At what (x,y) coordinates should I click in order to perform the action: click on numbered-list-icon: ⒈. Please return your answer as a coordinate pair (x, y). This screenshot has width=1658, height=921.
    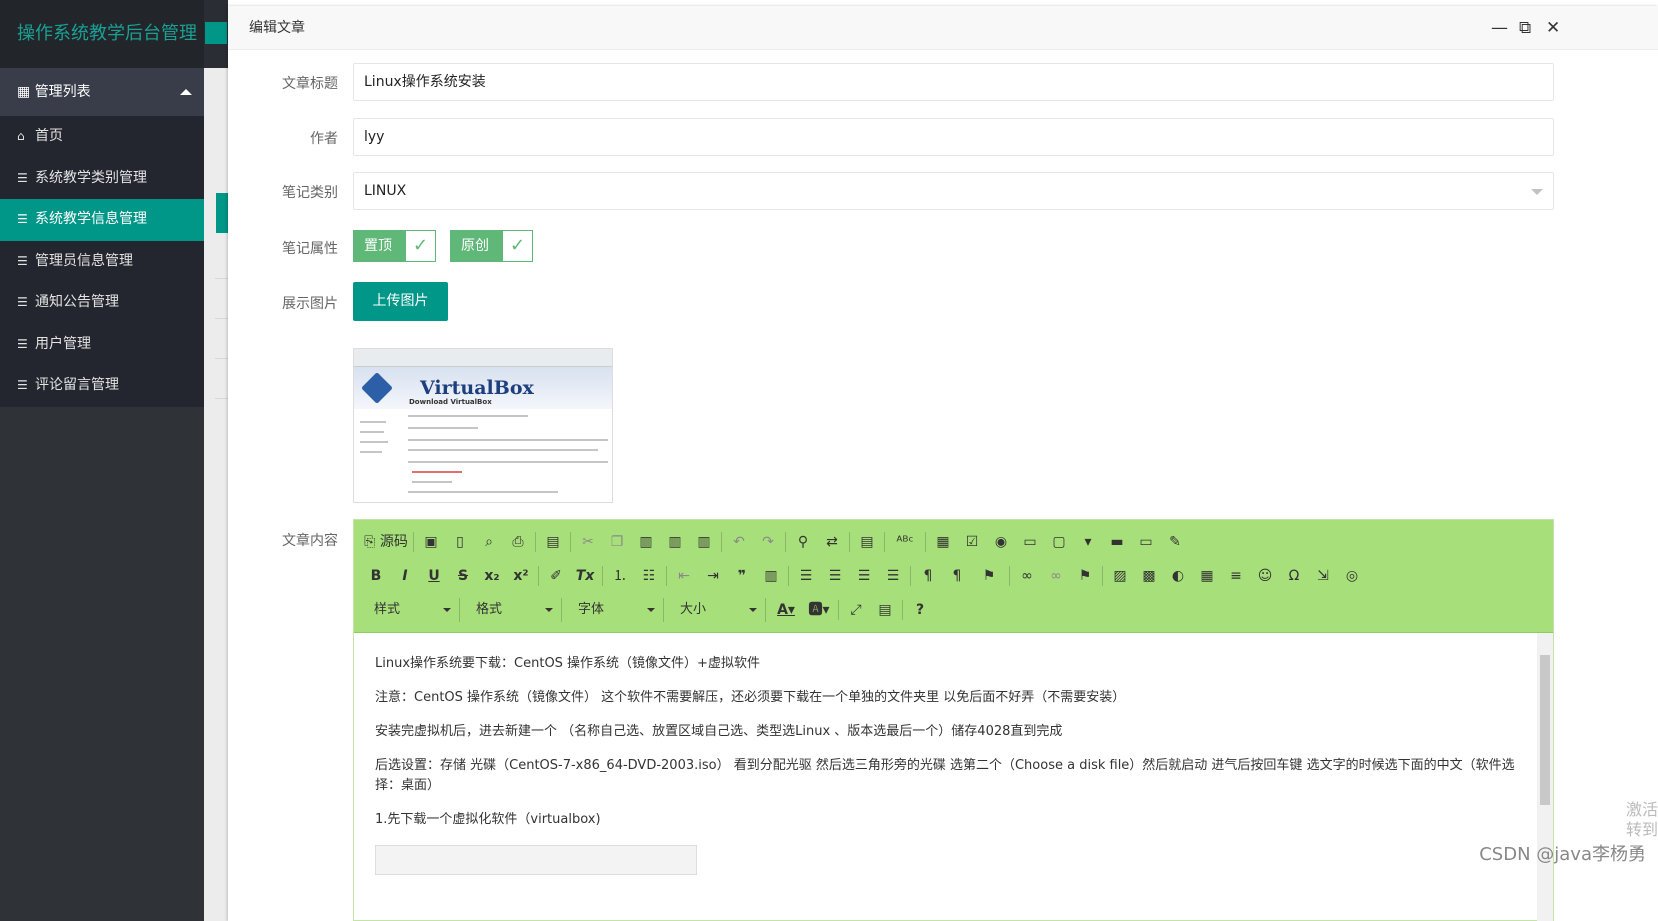
    Looking at the image, I should click on (620, 576).